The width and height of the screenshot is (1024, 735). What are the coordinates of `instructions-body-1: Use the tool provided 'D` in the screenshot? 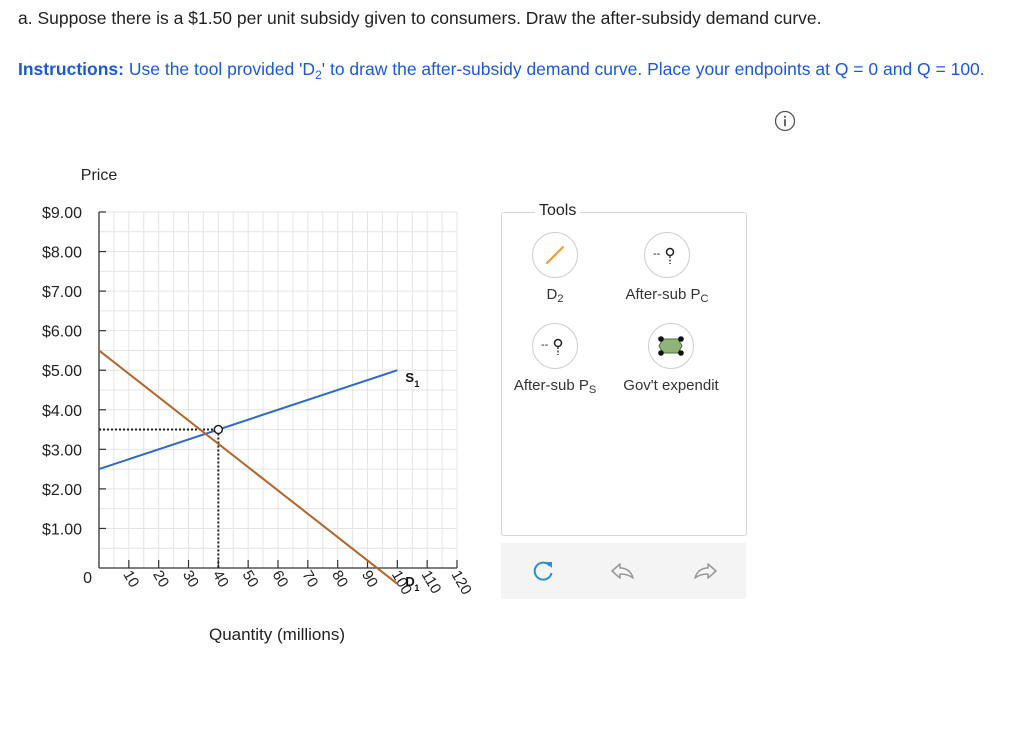 It's located at (219, 69).